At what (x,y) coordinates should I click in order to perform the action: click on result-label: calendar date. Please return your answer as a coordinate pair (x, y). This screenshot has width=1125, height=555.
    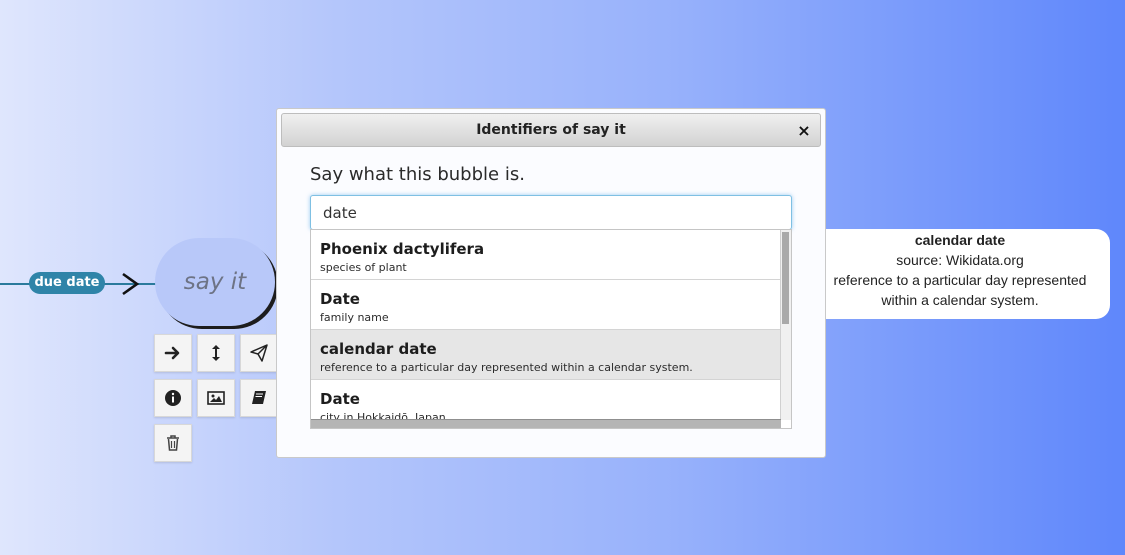
    Looking at the image, I should click on (378, 349).